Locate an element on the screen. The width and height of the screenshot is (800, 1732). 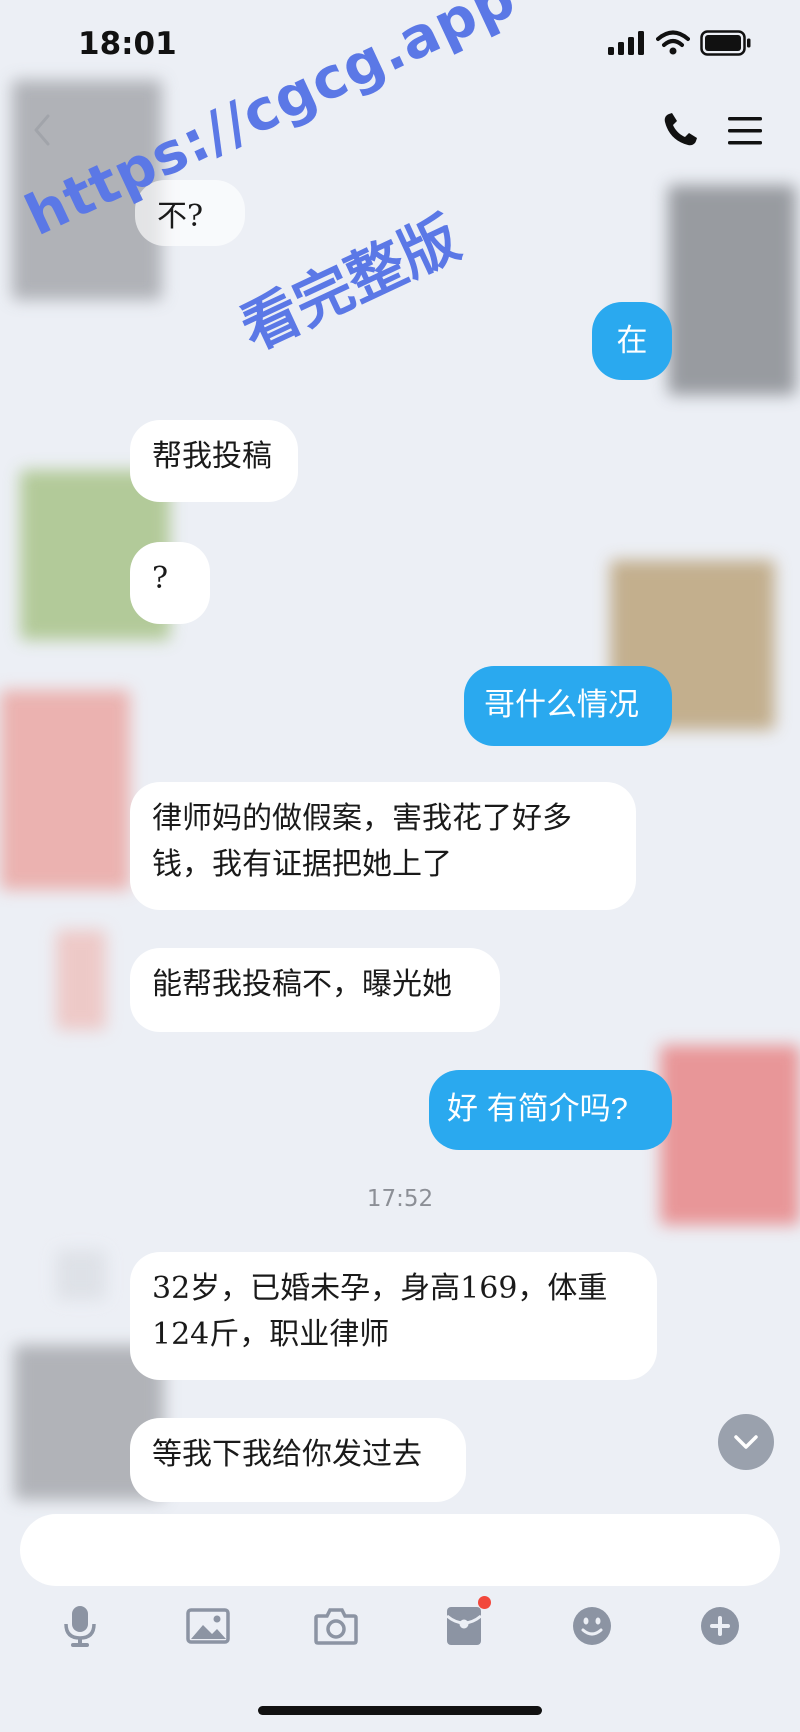
message-outgoing: 好 有简介吗? is located at coordinates (550, 1110).